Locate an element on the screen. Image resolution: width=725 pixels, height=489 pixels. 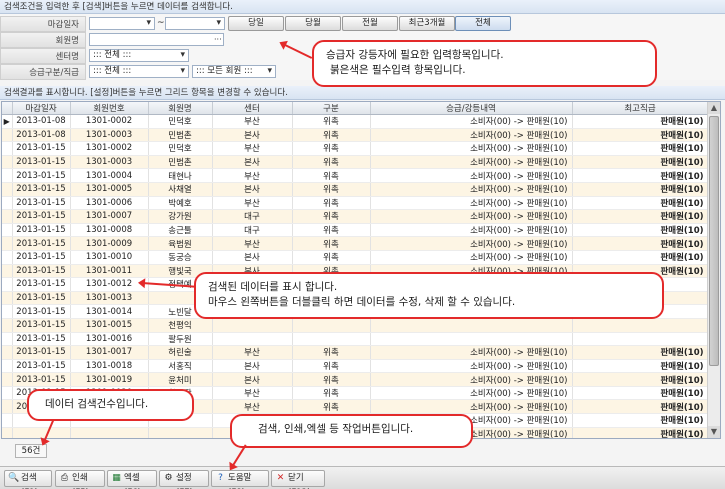
excel-button: ▦엑셀(F6) is located at coordinates (132, 479).